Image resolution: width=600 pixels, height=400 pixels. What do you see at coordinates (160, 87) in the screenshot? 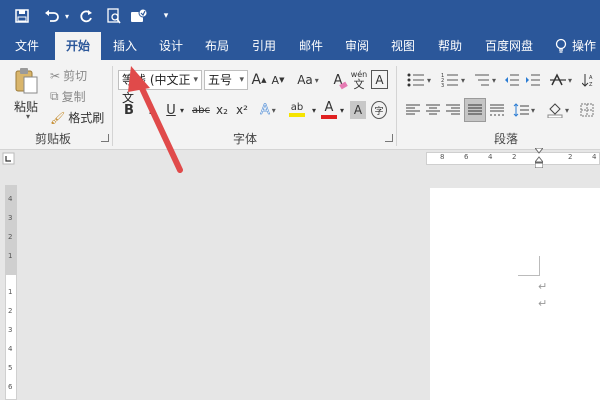
I see `font-name-dropdown: 等线 (中文正文 ▾` at bounding box center [160, 87].